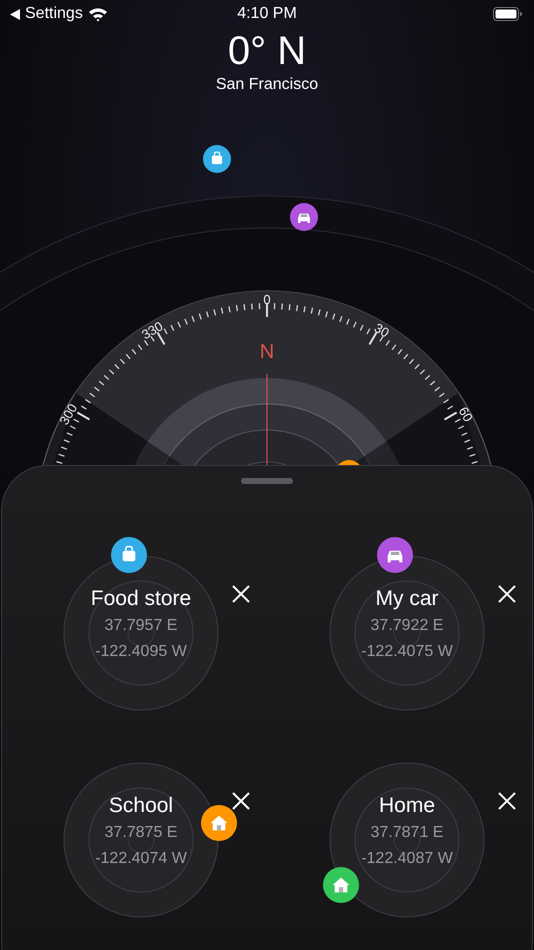  What do you see at coordinates (267, 51) in the screenshot?
I see `heading-reading: 0° N` at bounding box center [267, 51].